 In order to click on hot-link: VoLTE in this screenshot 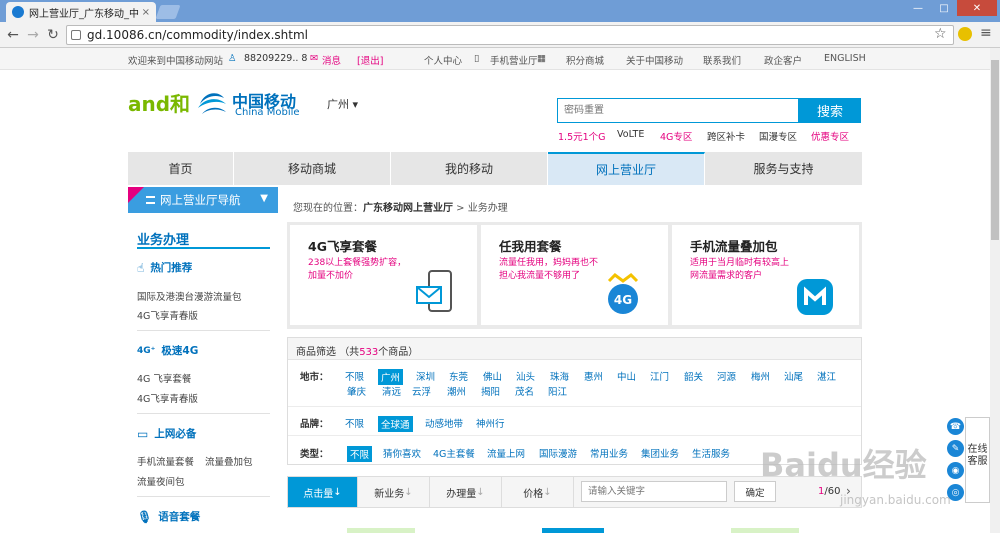, I will do `click(630, 134)`.